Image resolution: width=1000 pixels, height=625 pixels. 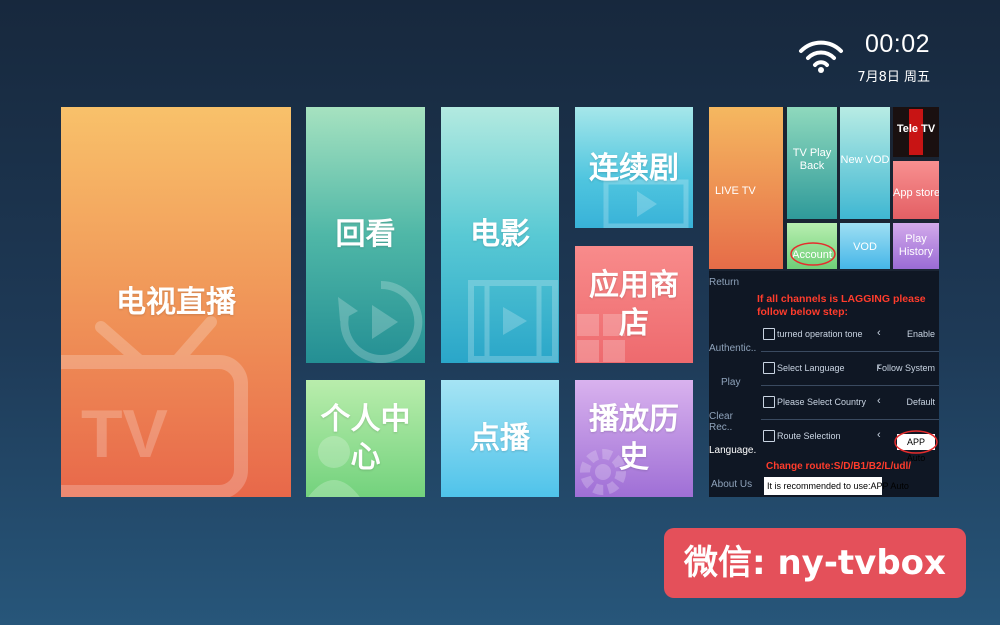 I want to click on tile-series: 连续剧, so click(x=634, y=167).